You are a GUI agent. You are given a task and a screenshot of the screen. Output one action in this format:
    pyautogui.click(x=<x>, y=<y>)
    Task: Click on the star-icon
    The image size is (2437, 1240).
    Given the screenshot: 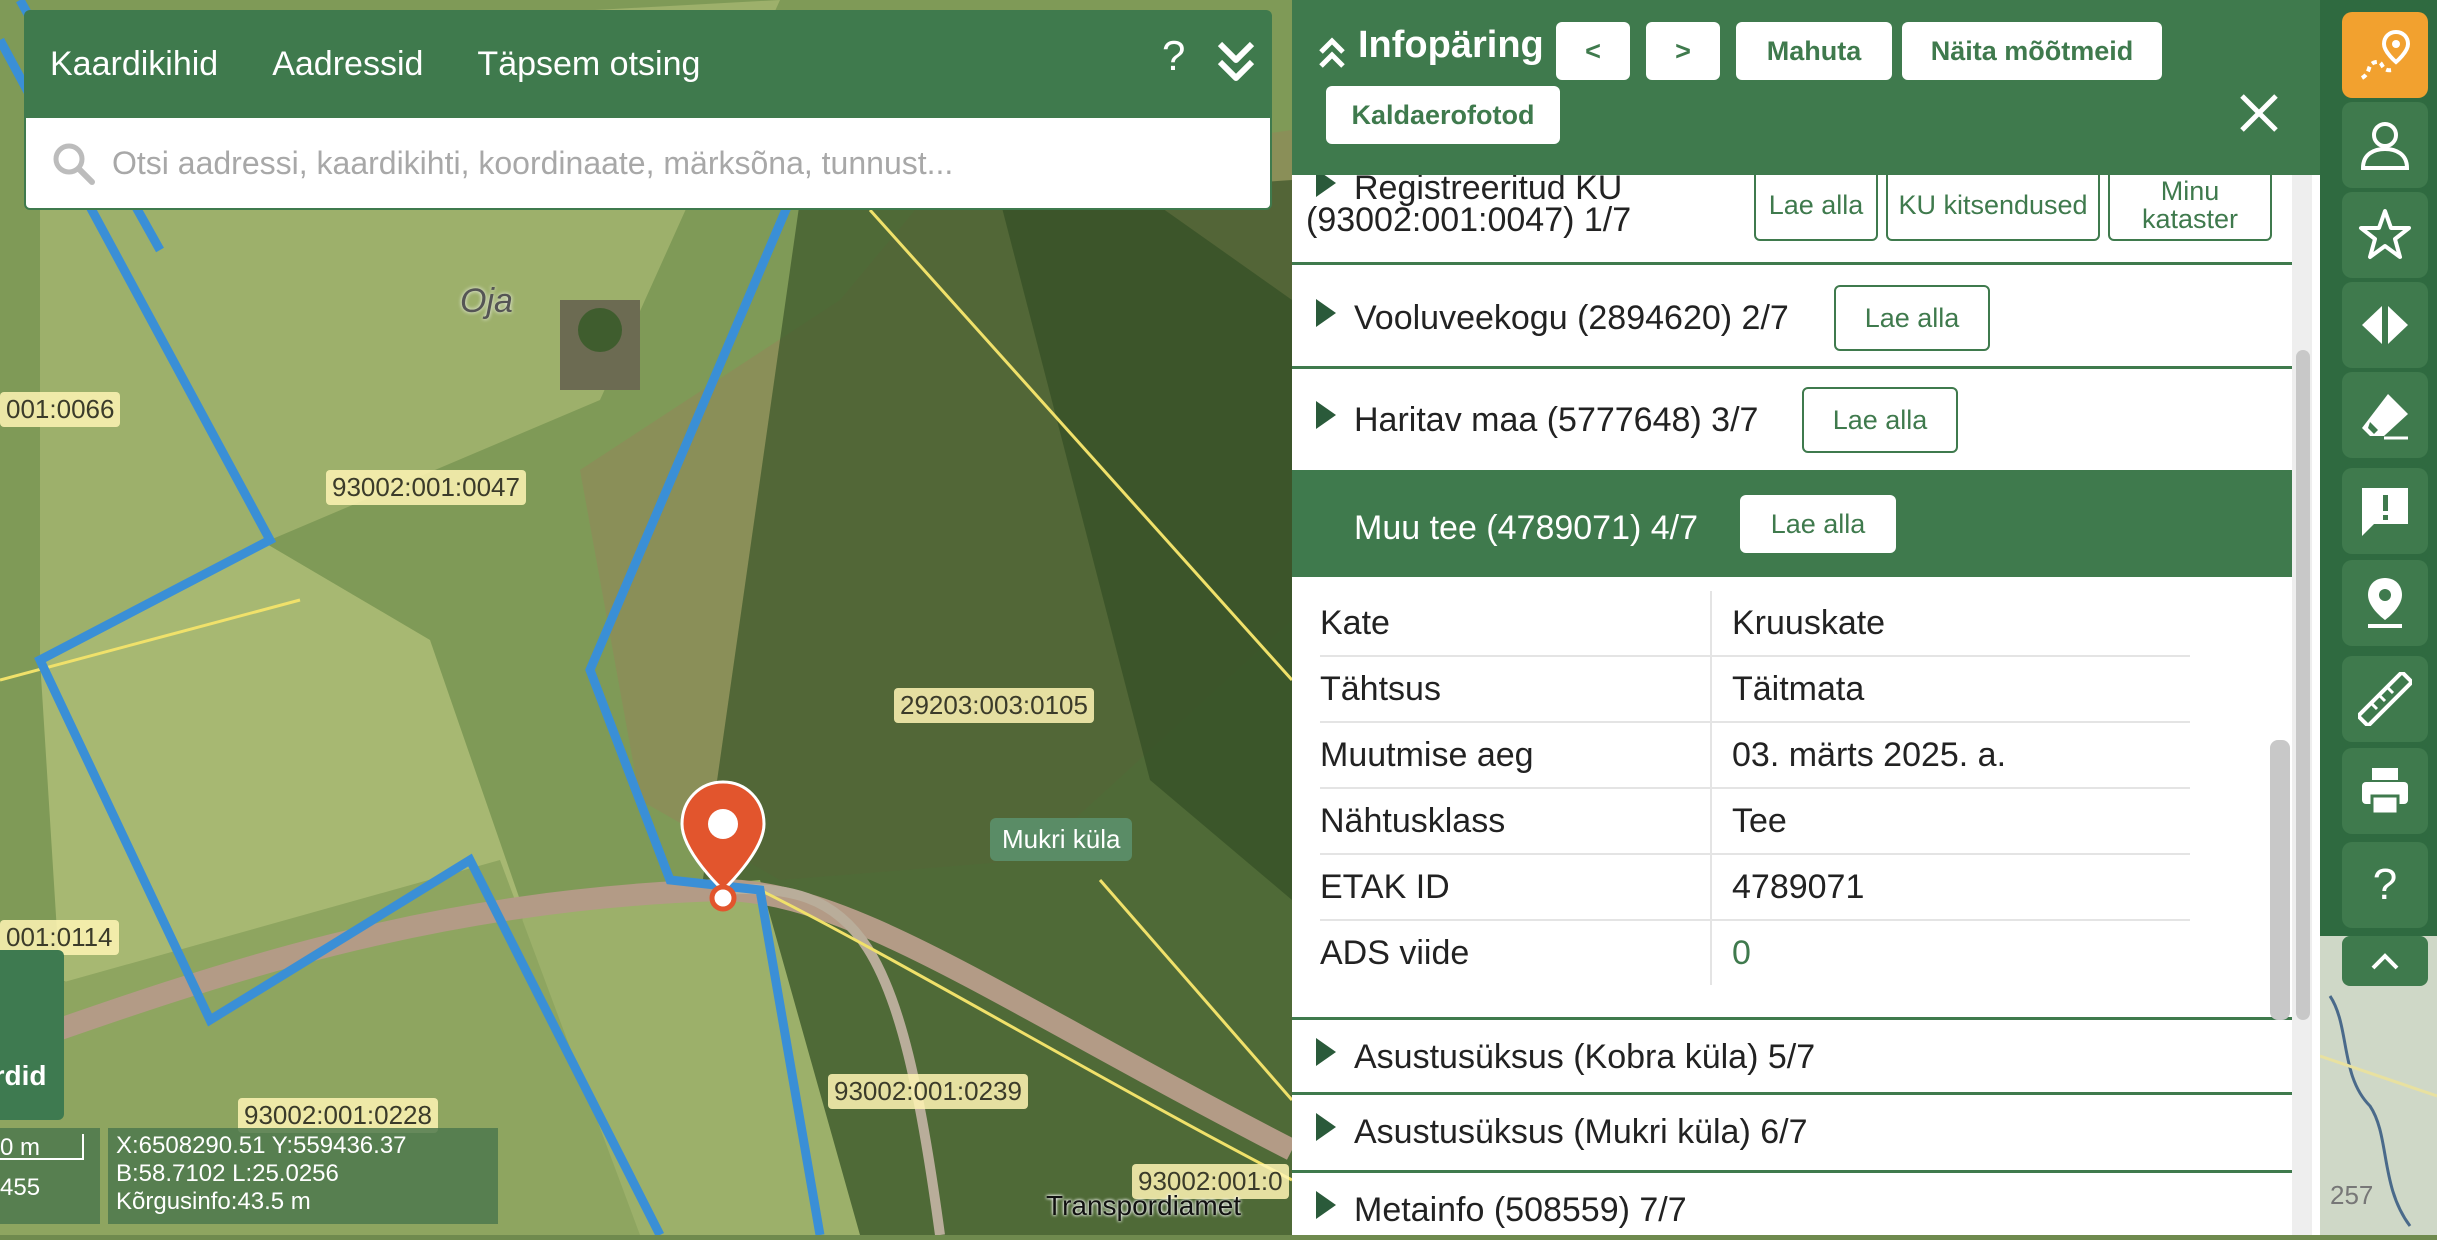 What is the action you would take?
    pyautogui.click(x=2385, y=234)
    